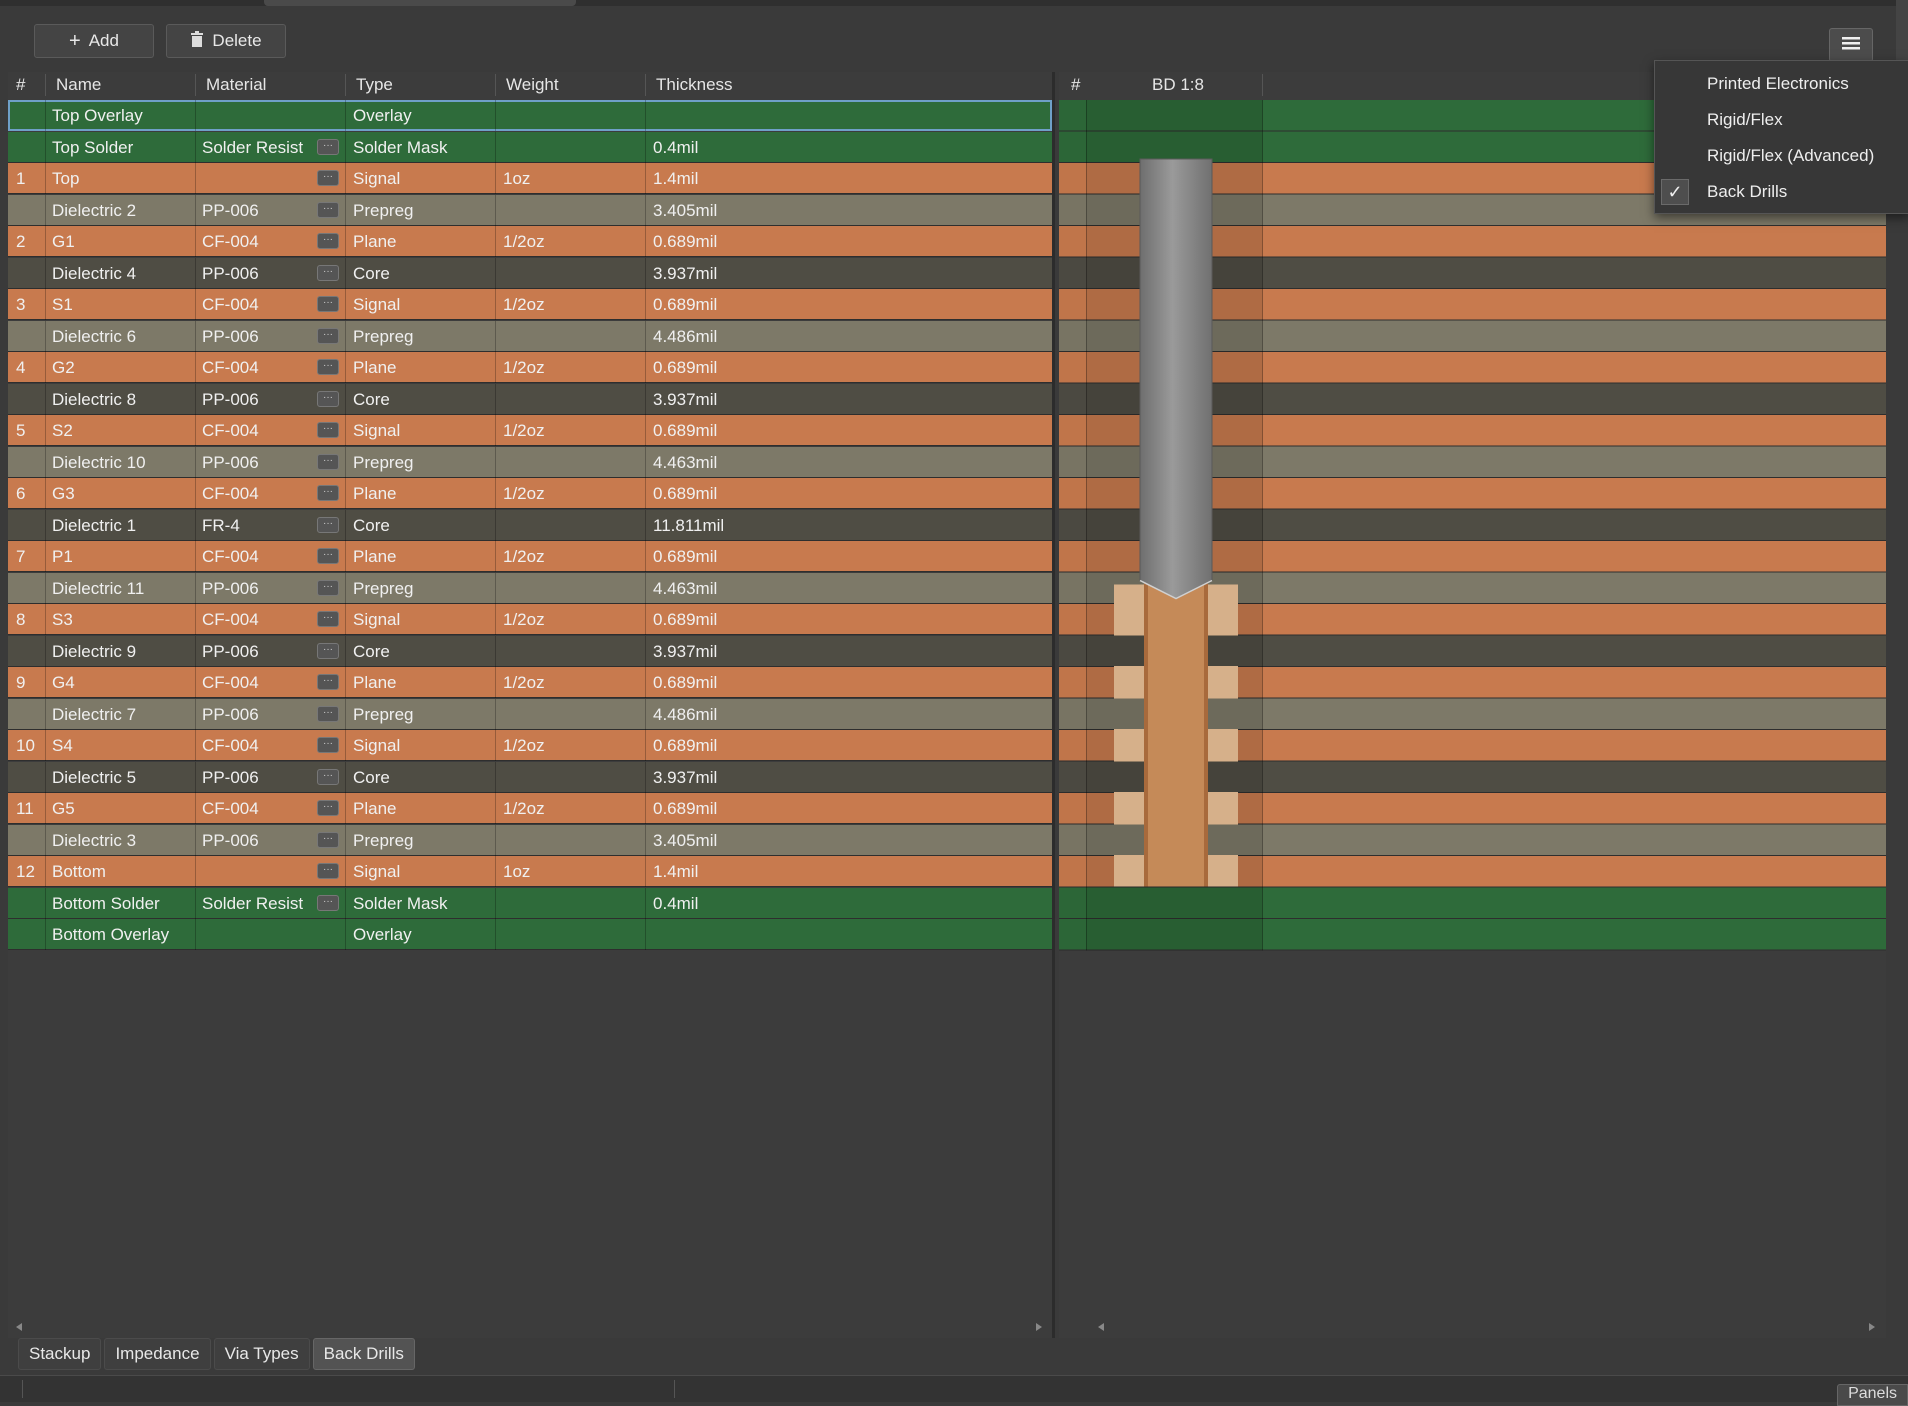 Image resolution: width=1908 pixels, height=1406 pixels. Describe the element at coordinates (530, 745) in the screenshot. I see `table-row: 10 S4 CF-004 Signal 1/2oz 0.689mil ···` at that location.